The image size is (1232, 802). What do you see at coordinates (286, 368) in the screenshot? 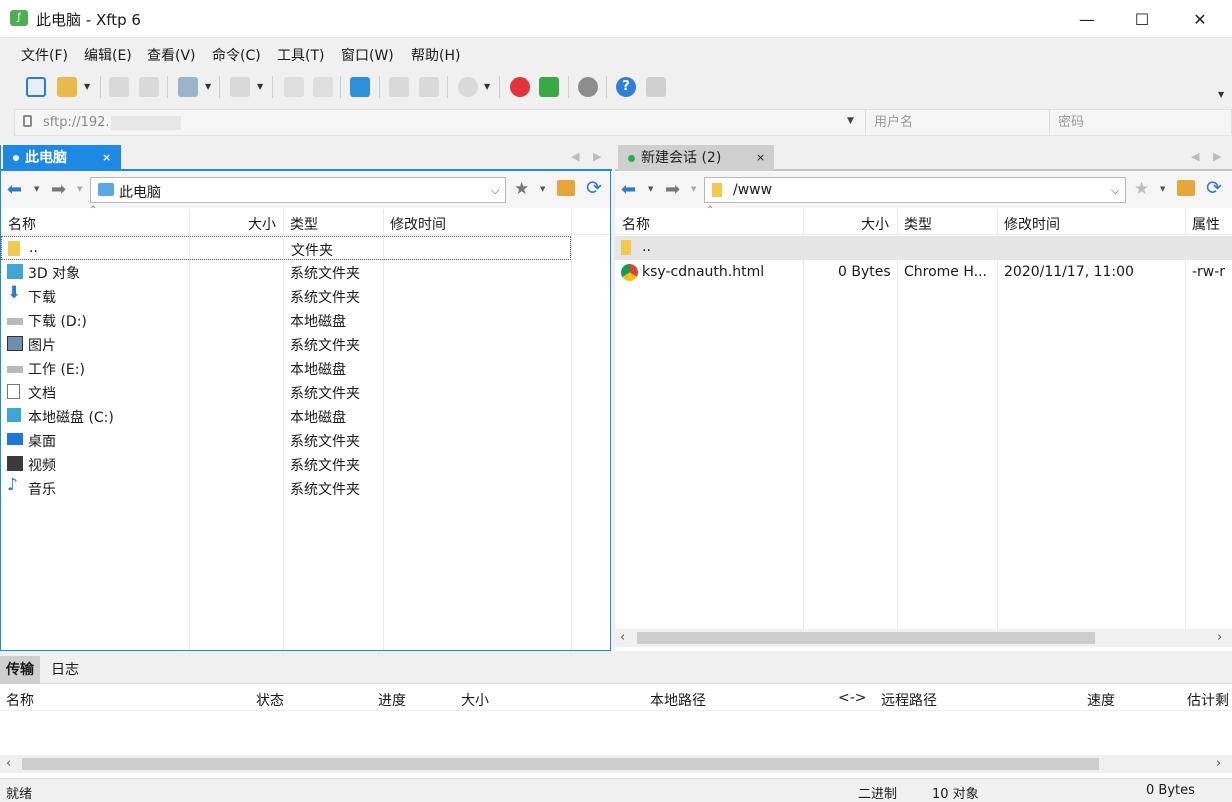
I see `list-item: 工作 (E:) 本地磁盘` at bounding box center [286, 368].